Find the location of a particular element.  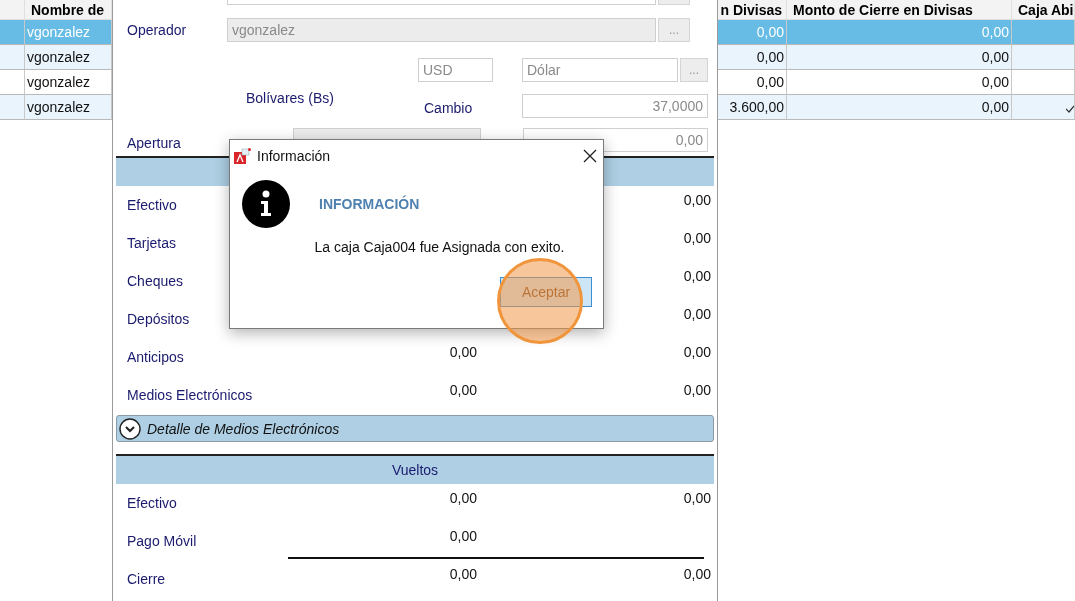

rate-field: 37,0000 is located at coordinates (615, 106).